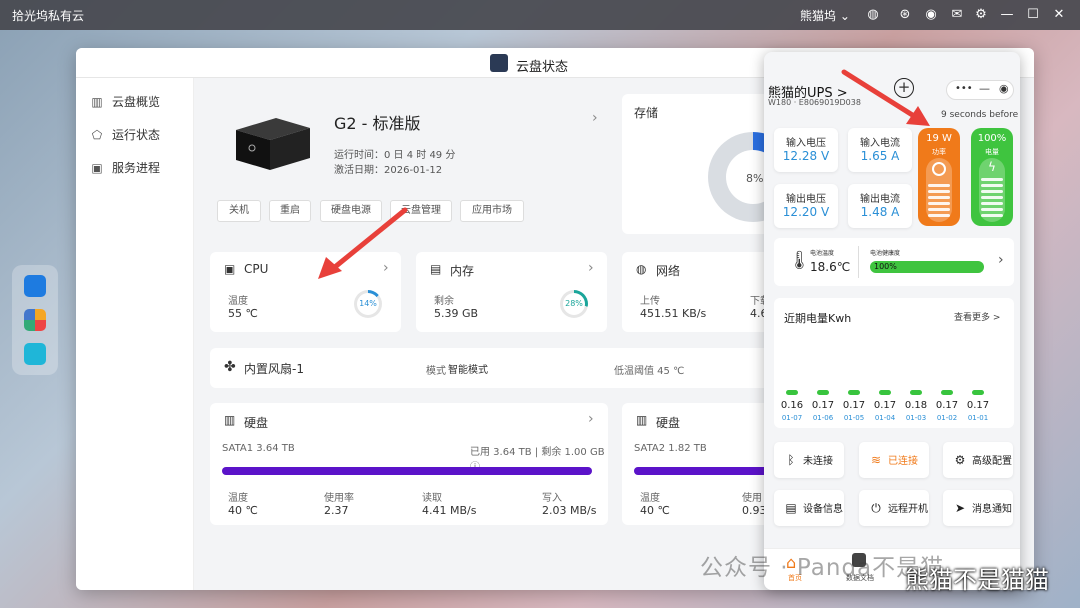 The image size is (1080, 608). I want to click on device-info-button: ▤ 设备信息, so click(809, 508).